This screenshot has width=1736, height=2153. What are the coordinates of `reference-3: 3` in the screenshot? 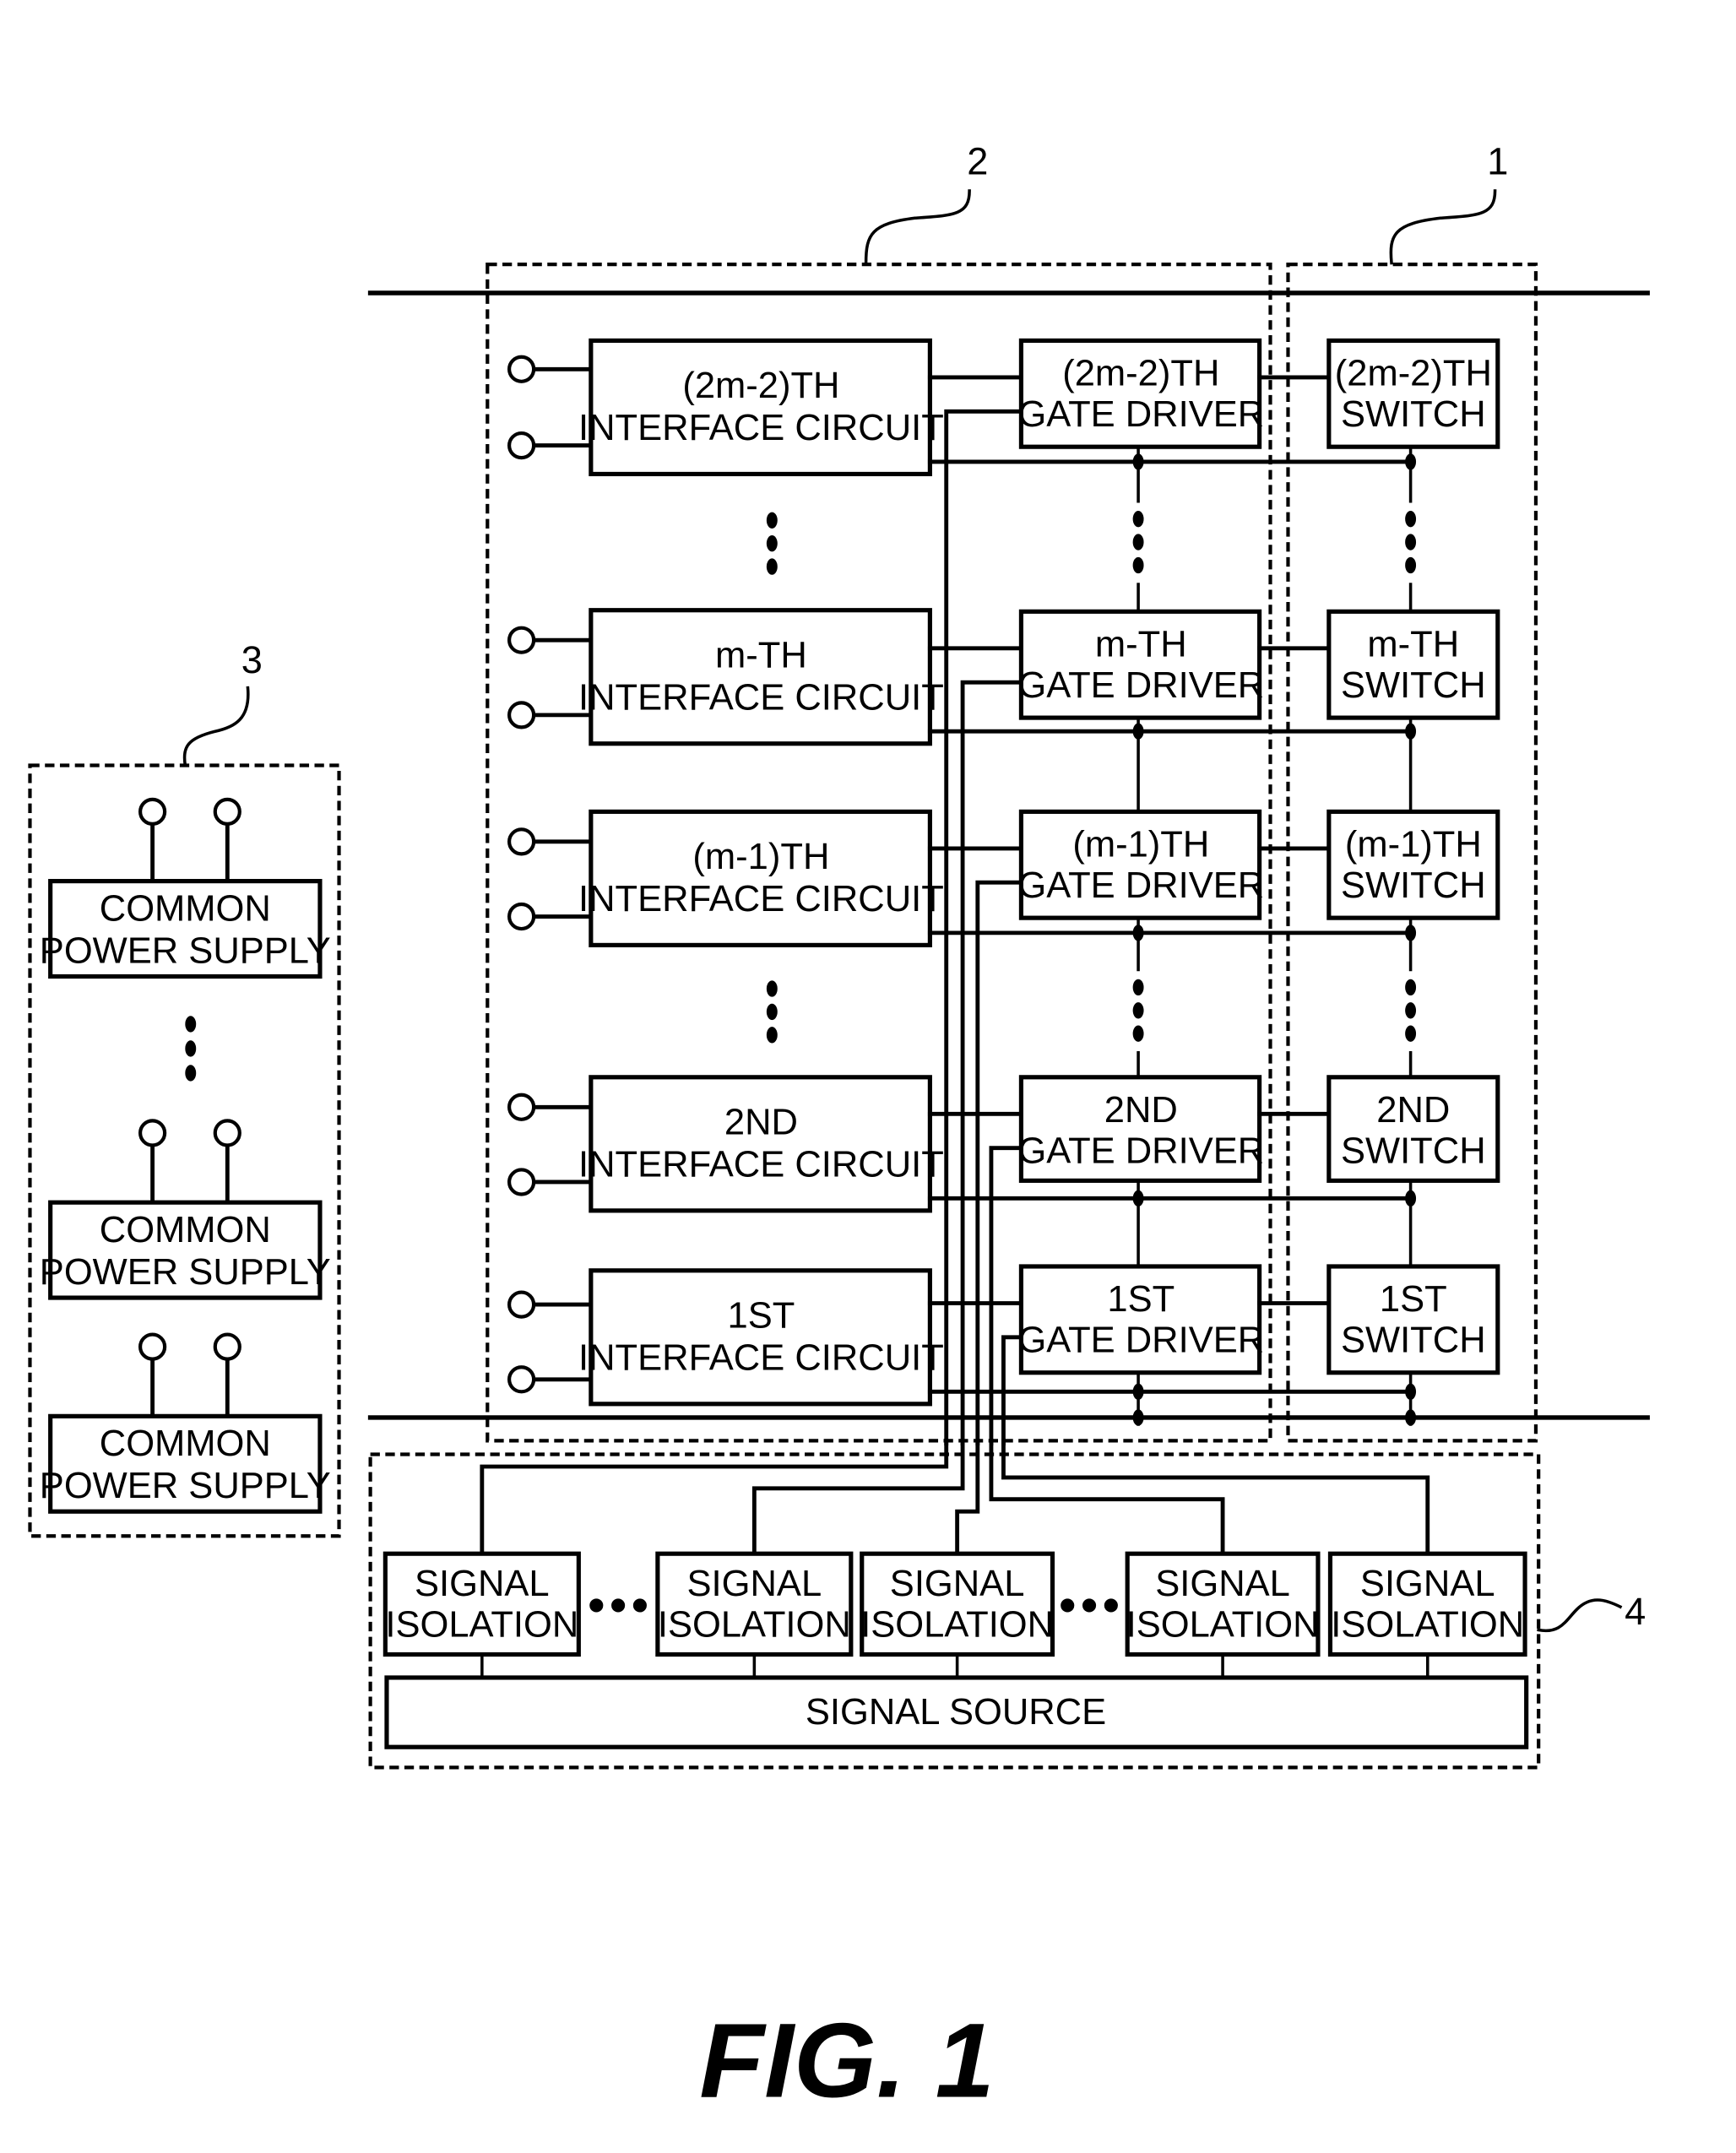 It's located at (223, 703).